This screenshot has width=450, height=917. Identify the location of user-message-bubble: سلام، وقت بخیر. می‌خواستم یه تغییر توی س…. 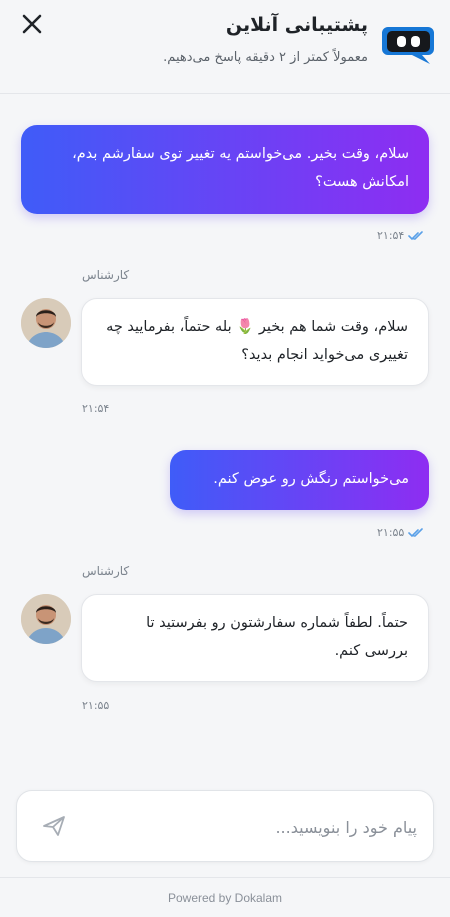
(225, 169).